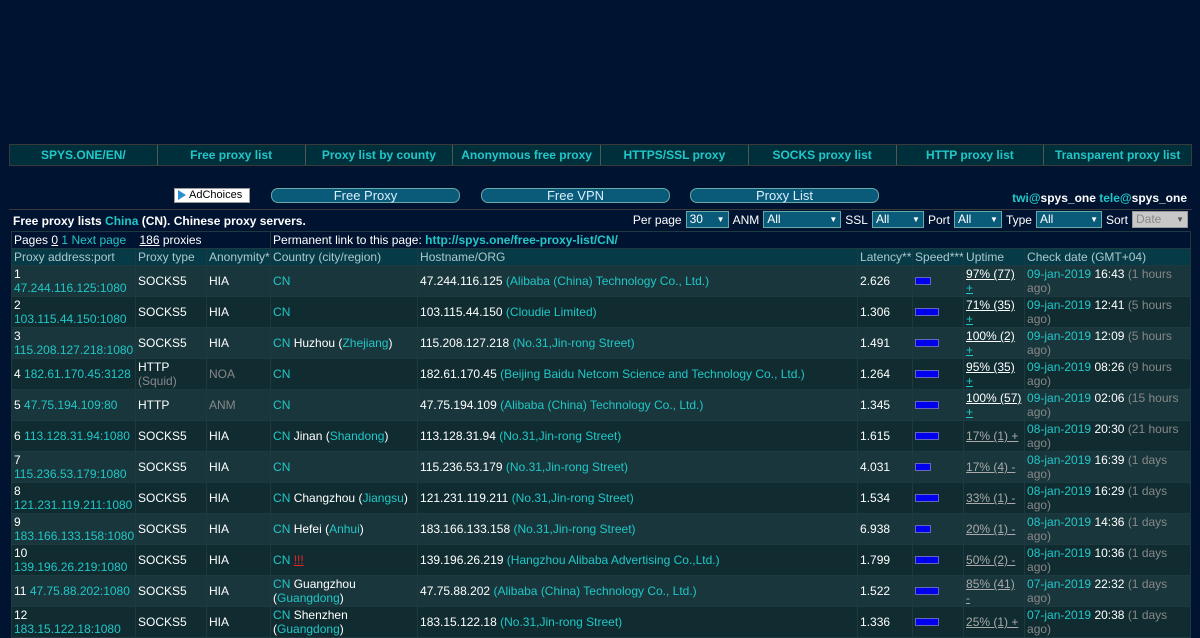 Image resolution: width=1200 pixels, height=638 pixels. Describe the element at coordinates (73, 350) in the screenshot. I see `proxy-address-link: 115.208.127.218:1080` at that location.